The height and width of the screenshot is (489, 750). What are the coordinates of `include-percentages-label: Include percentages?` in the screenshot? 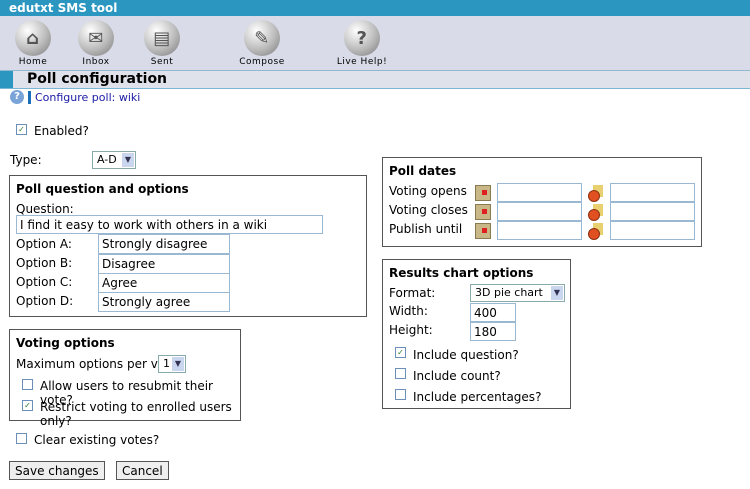 It's located at (477, 397).